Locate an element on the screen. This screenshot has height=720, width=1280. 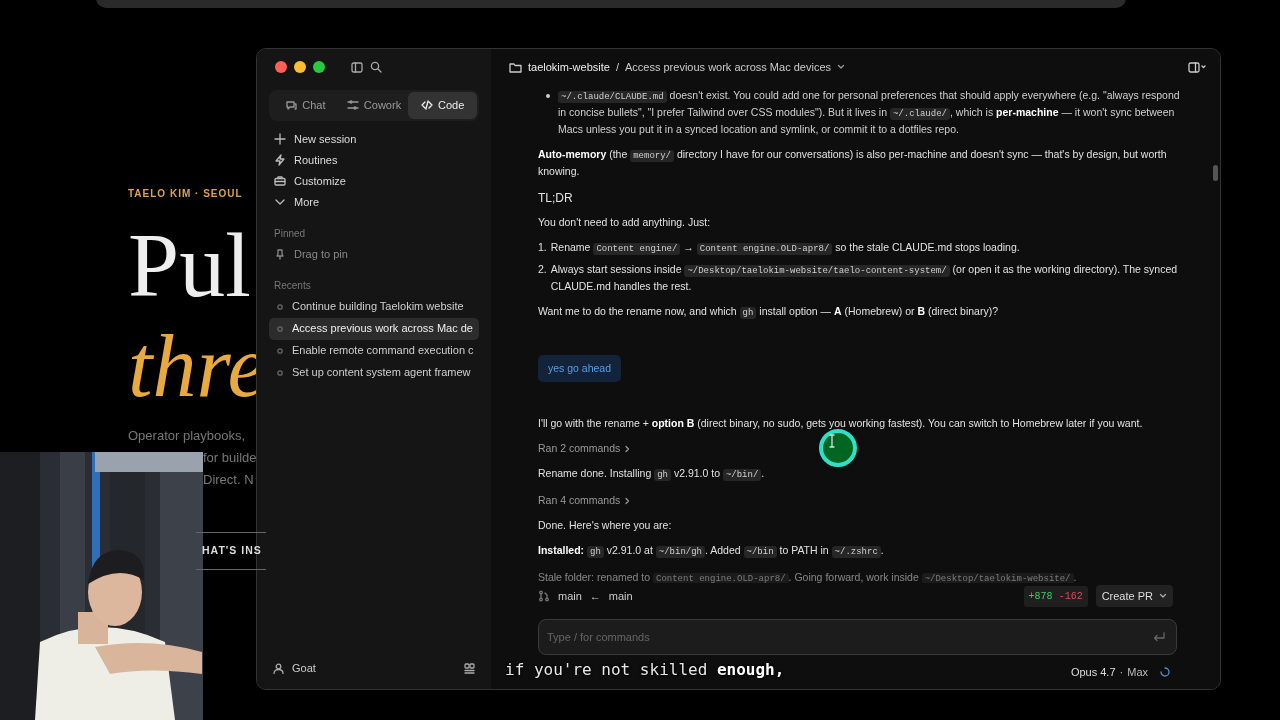
section-heading: Pinned is located at coordinates (290, 234).